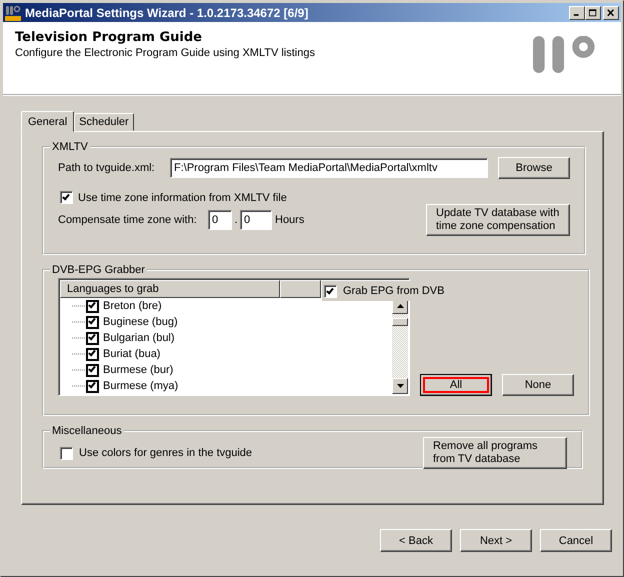 The width and height of the screenshot is (624, 577). I want to click on maximize-button, so click(593, 13).